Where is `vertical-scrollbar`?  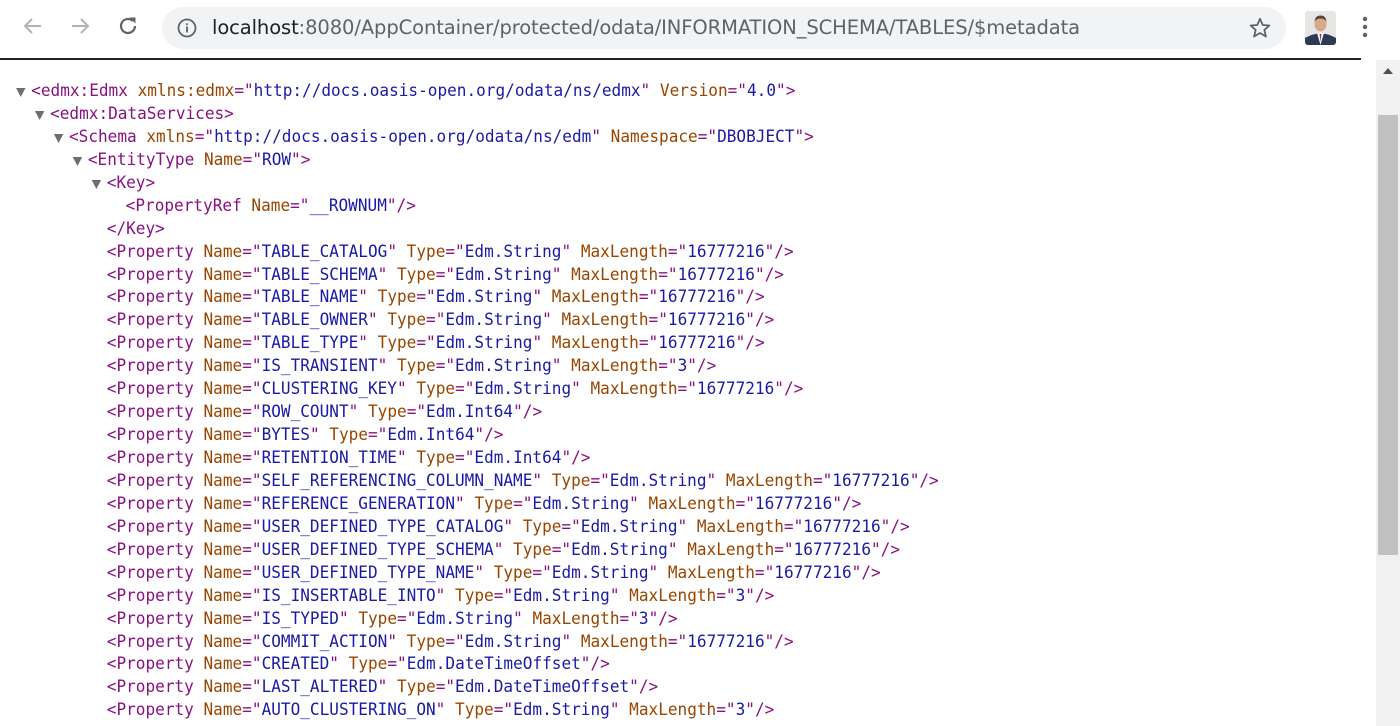 vertical-scrollbar is located at coordinates (1388, 393).